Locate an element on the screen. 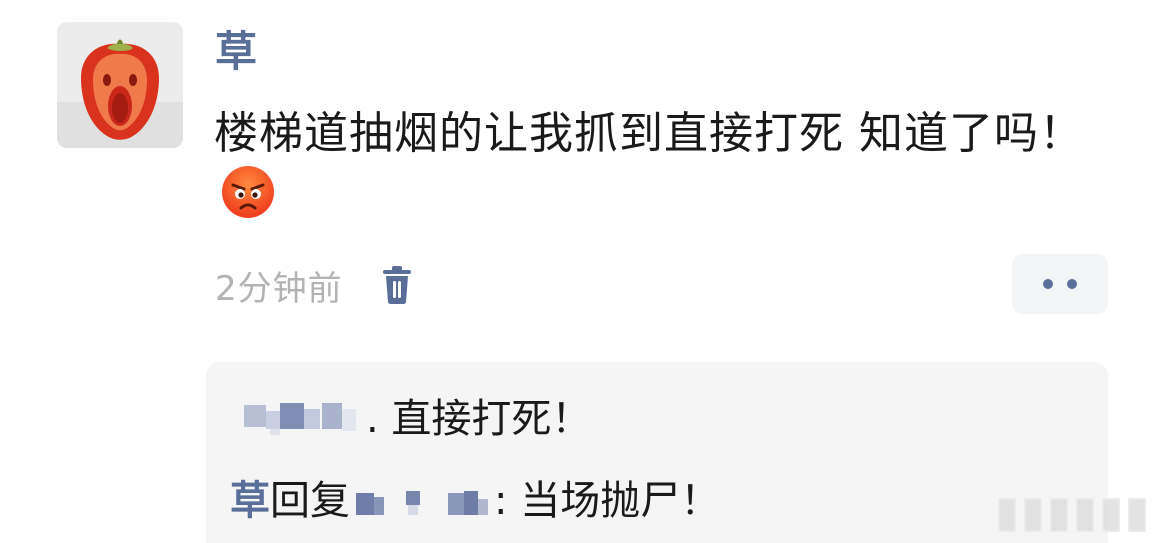 The width and height of the screenshot is (1169, 543). comment-time: 2分钟前 is located at coordinates (279, 288).